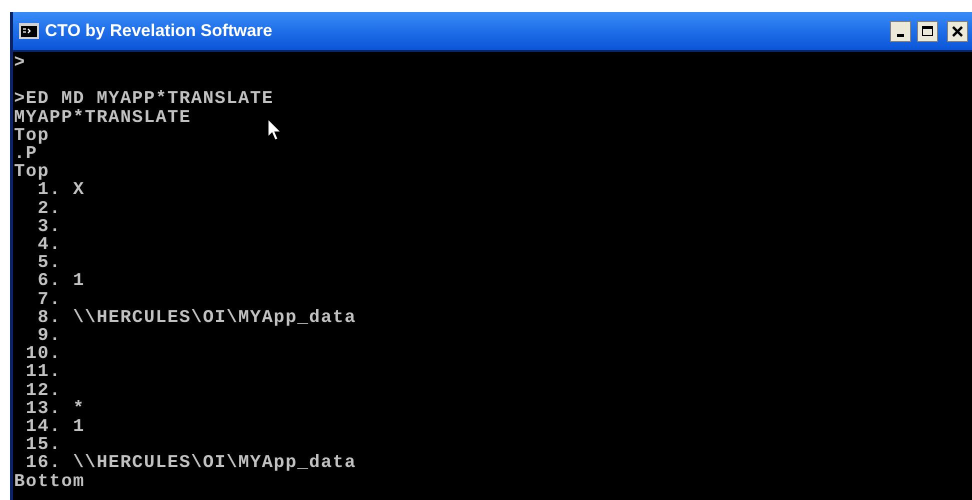 This screenshot has height=500, width=972. What do you see at coordinates (54, 427) in the screenshot?
I see `console-line: 14. 1` at bounding box center [54, 427].